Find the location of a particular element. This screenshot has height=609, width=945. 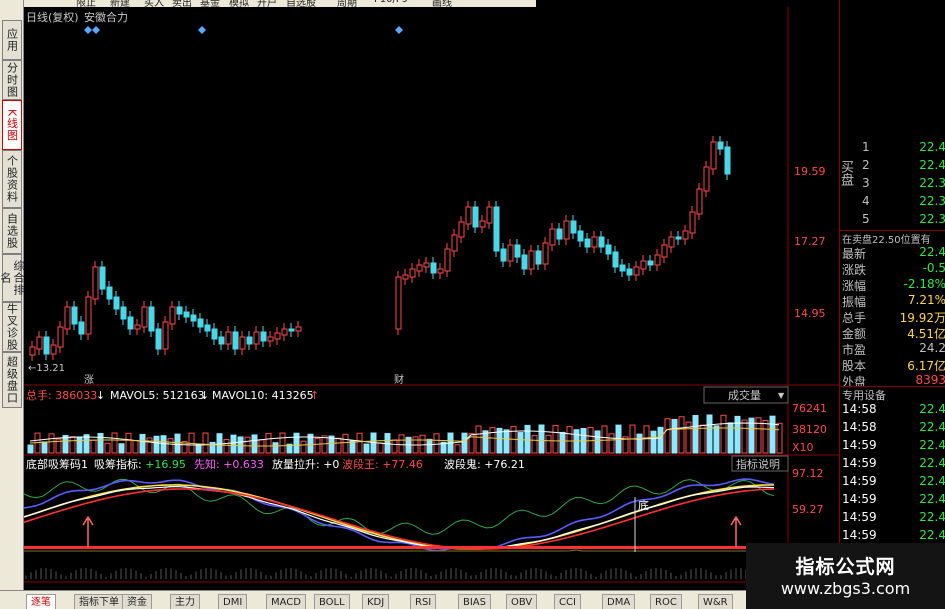

buy-row: 2 22.4 is located at coordinates (892, 167).